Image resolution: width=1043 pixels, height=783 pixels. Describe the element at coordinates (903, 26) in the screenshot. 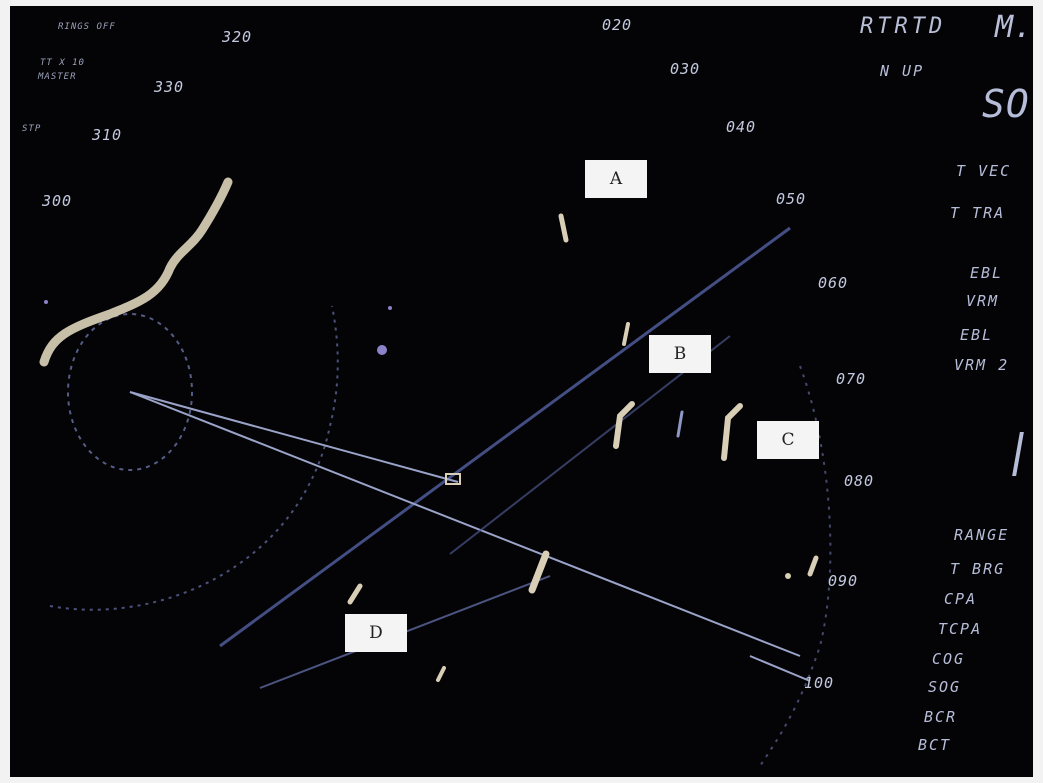

I see `mode-status: RTRTD` at that location.